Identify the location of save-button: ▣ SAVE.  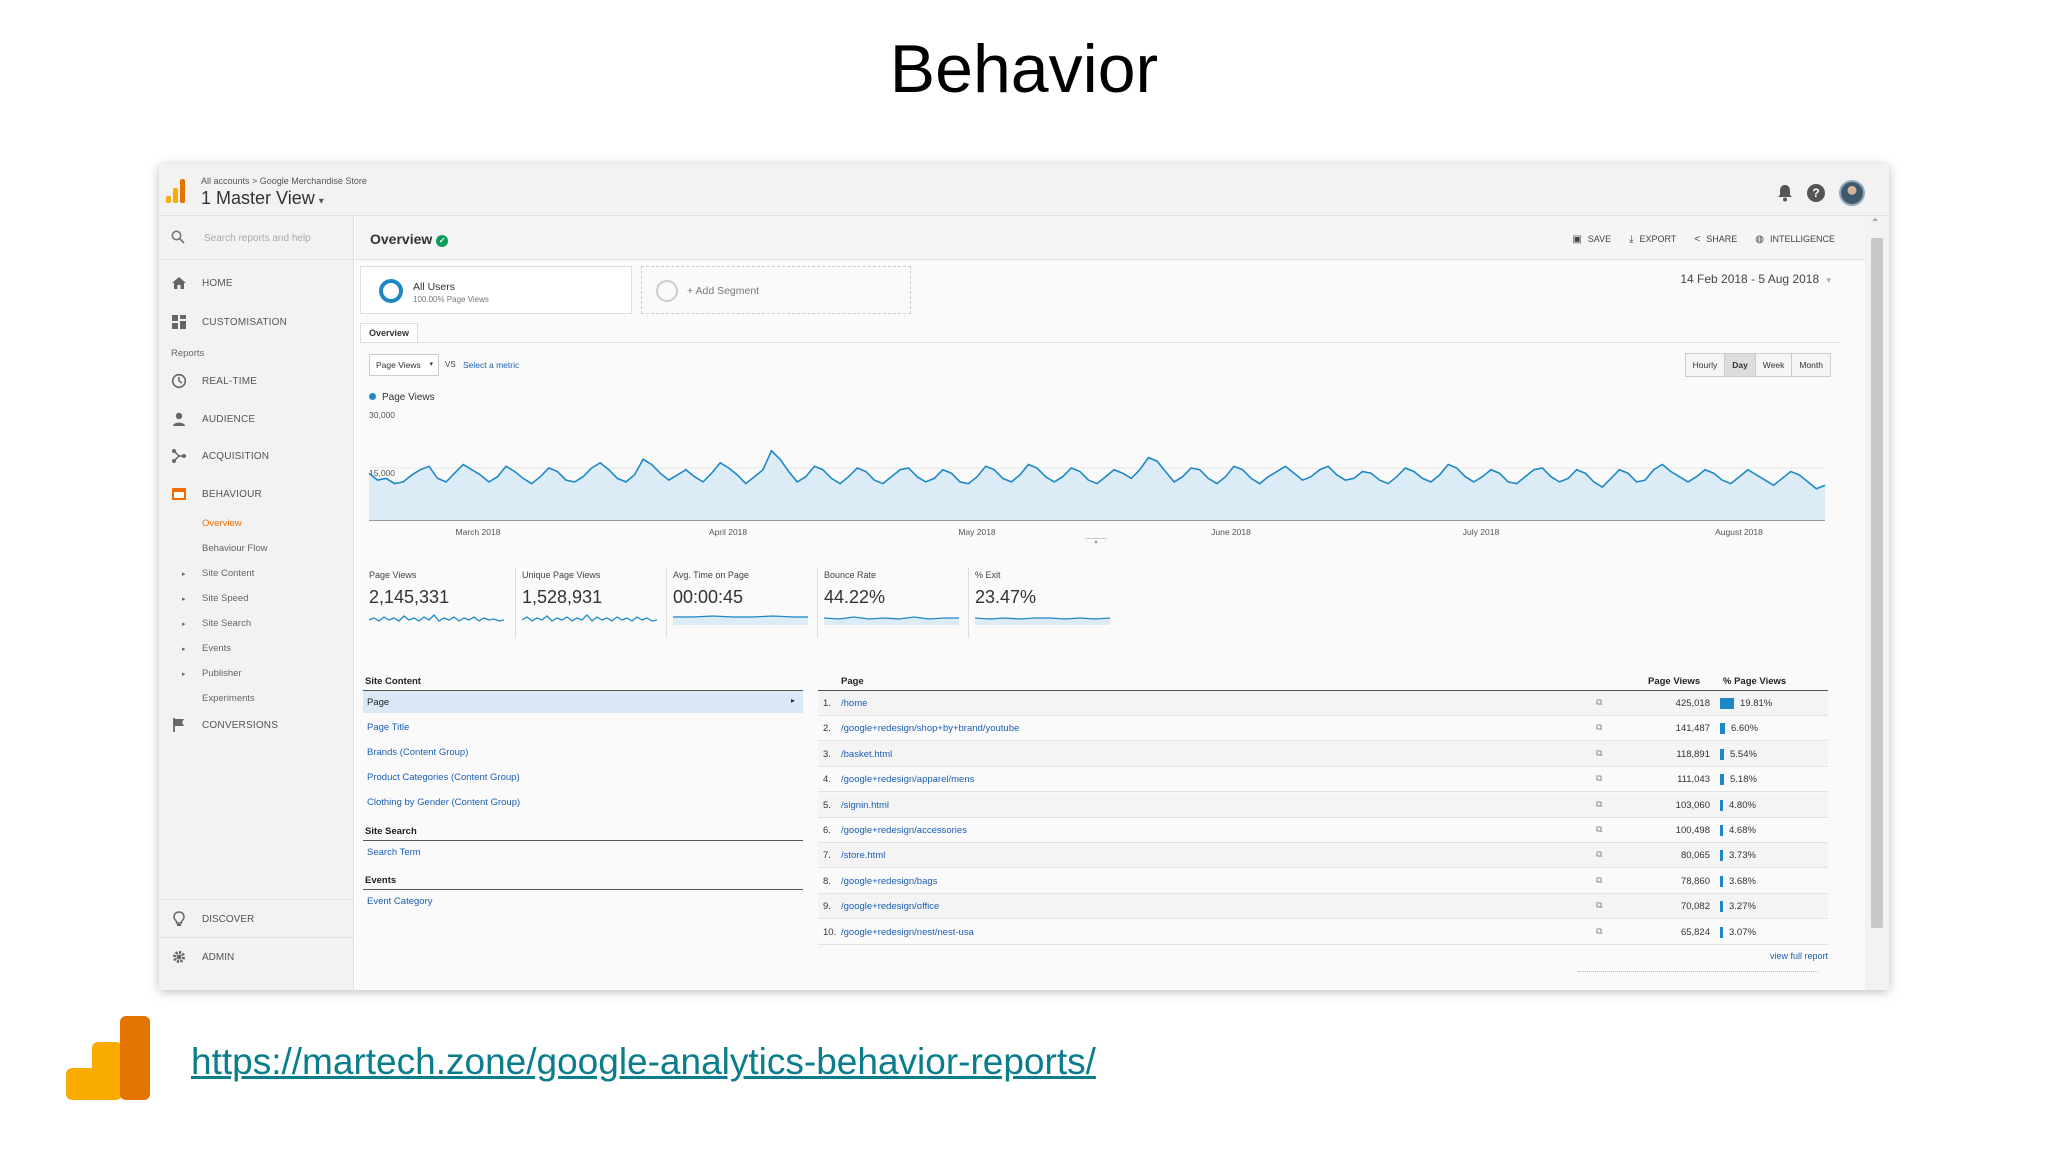
(1591, 239).